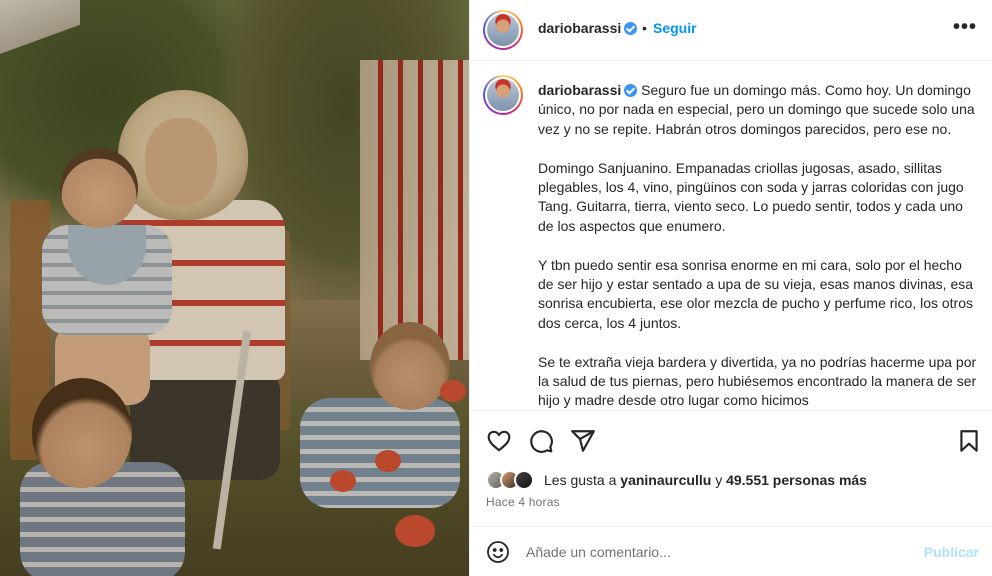 The height and width of the screenshot is (576, 992). I want to click on bookmark-icon, so click(969, 441).